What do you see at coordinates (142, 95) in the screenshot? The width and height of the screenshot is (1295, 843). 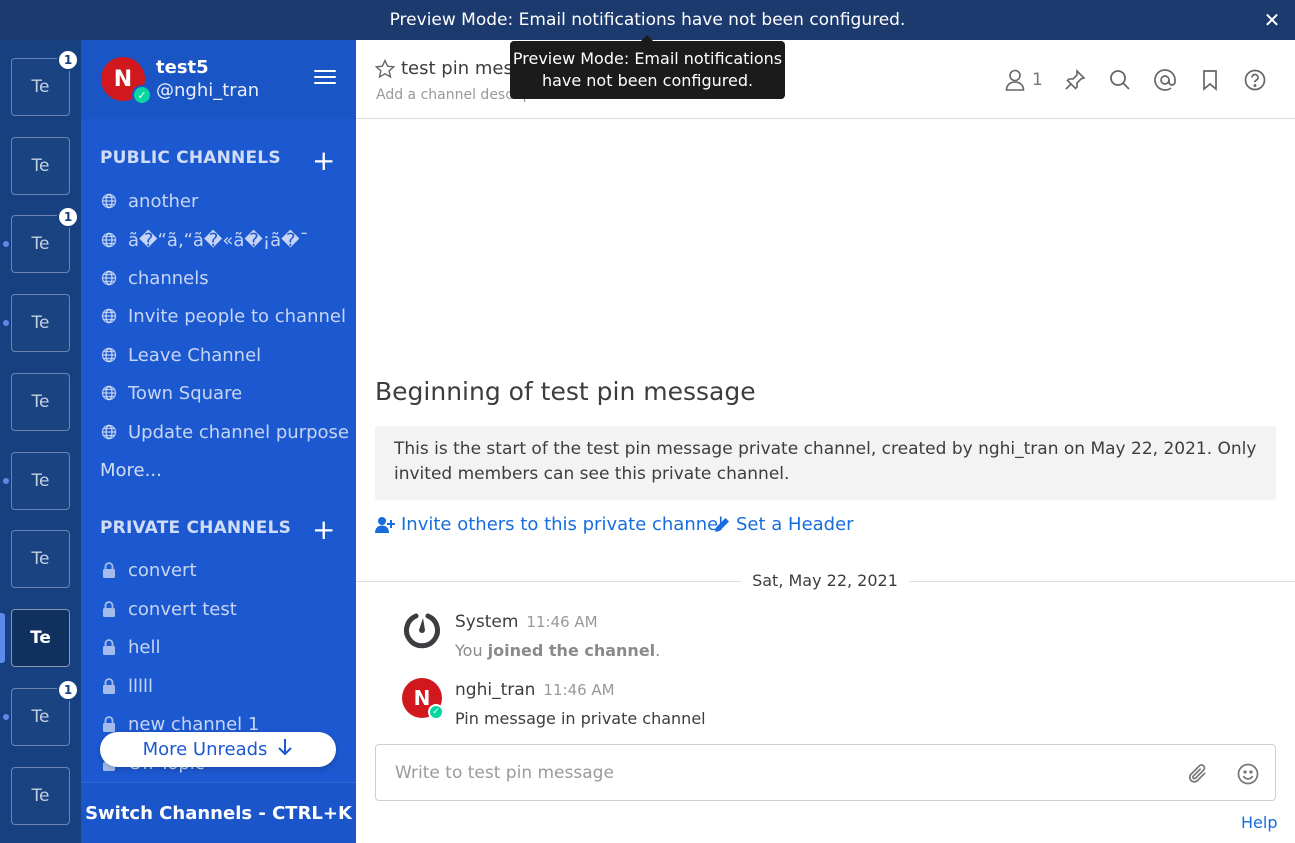 I see `online-status-icon: ✓` at bounding box center [142, 95].